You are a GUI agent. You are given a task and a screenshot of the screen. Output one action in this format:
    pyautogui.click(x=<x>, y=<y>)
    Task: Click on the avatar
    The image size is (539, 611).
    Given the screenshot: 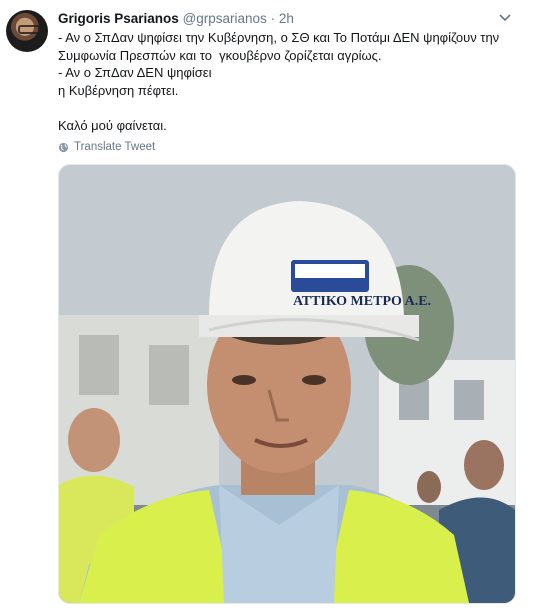 What is the action you would take?
    pyautogui.click(x=27, y=31)
    